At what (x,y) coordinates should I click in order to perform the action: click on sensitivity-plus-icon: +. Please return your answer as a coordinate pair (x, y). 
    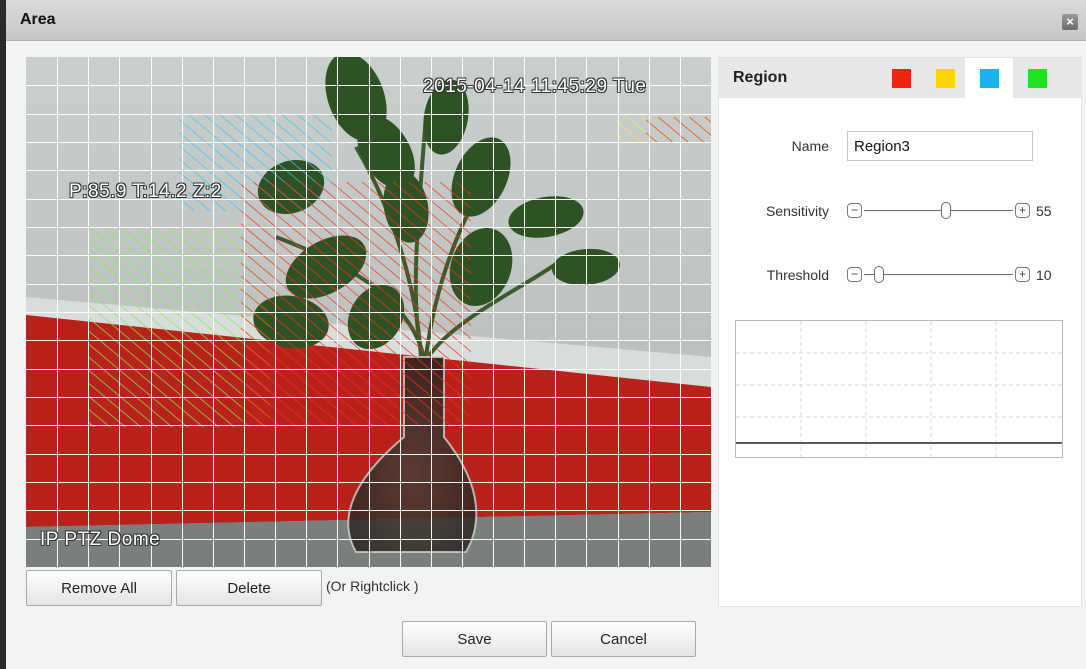
    Looking at the image, I should click on (1022, 210).